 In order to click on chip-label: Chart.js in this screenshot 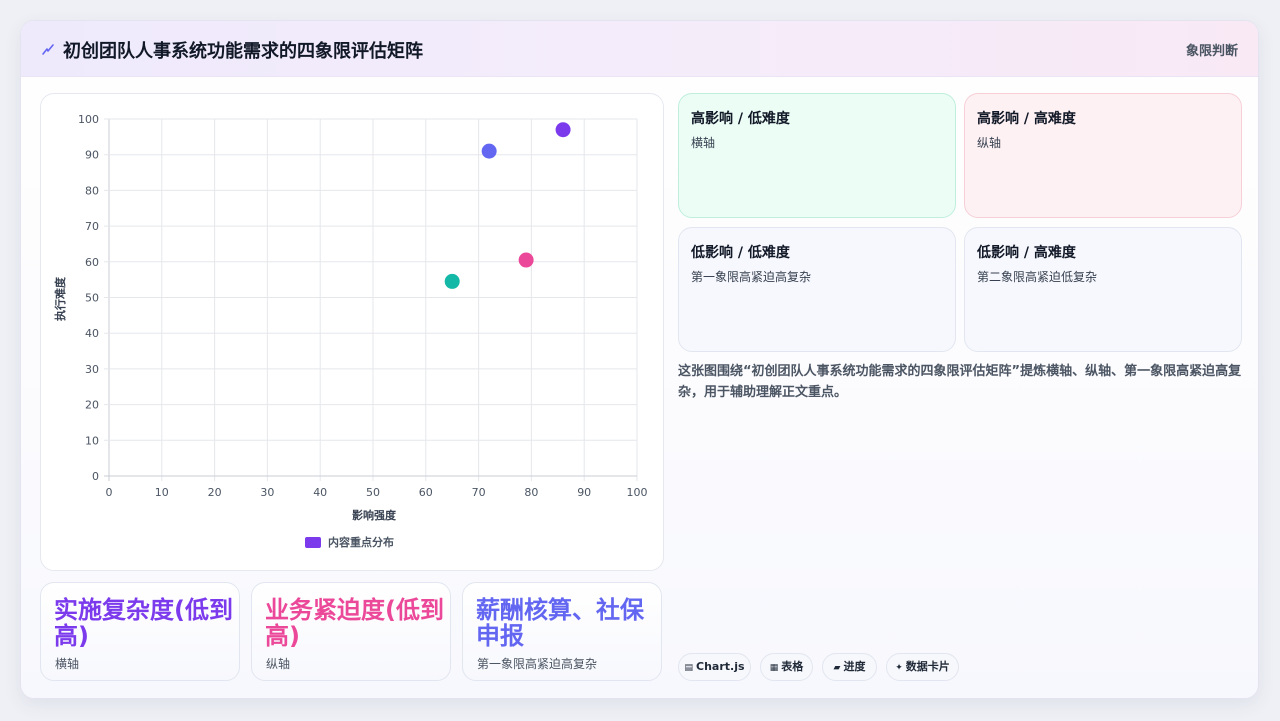, I will do `click(720, 666)`.